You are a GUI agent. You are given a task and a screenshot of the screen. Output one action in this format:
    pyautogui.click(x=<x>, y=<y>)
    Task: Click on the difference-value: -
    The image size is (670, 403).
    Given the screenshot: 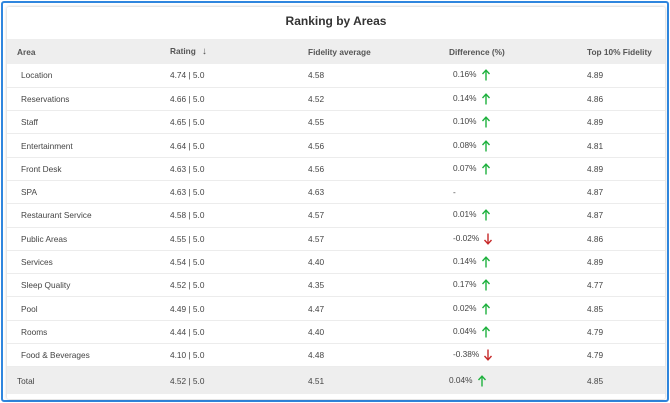 What is the action you would take?
    pyautogui.click(x=454, y=192)
    